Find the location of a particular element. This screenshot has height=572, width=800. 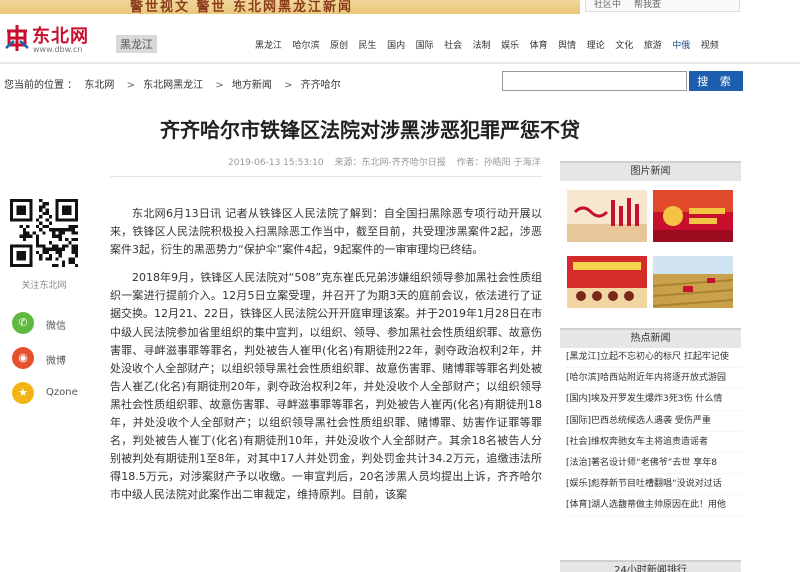

nav-item: 中俄 is located at coordinates (681, 44).